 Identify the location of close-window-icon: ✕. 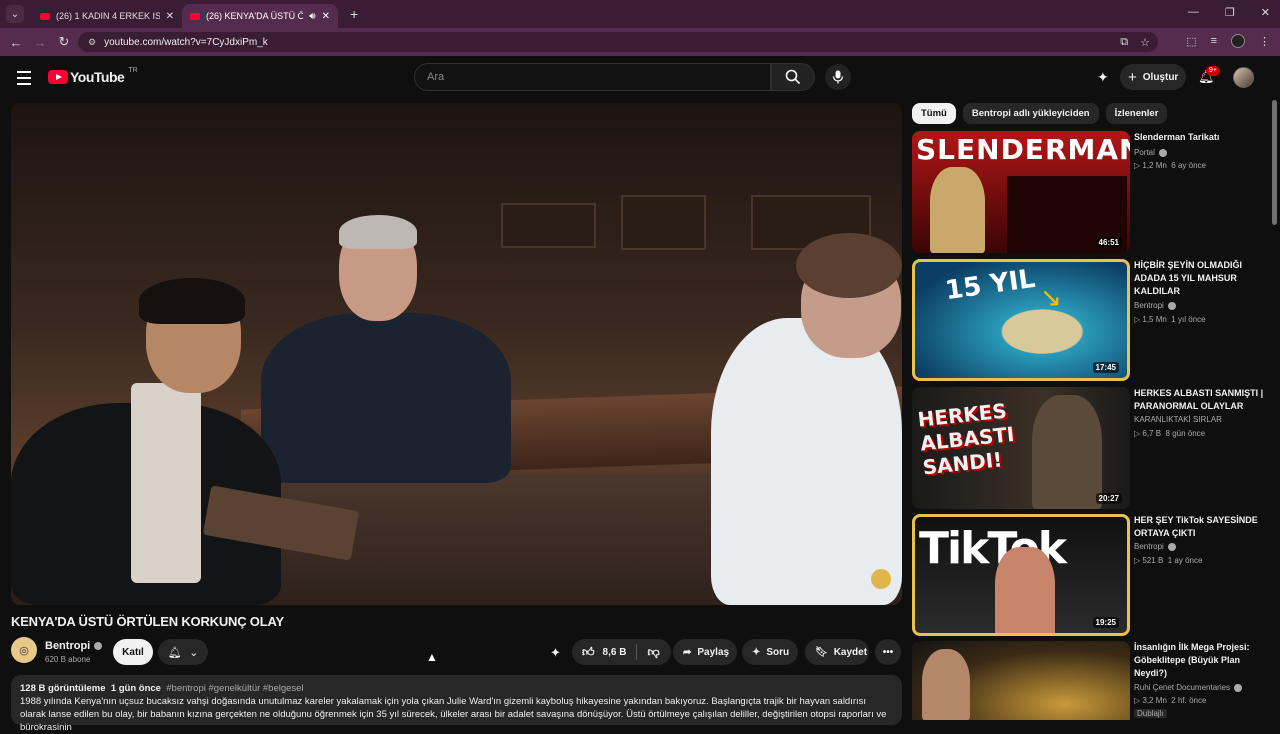
(1265, 12).